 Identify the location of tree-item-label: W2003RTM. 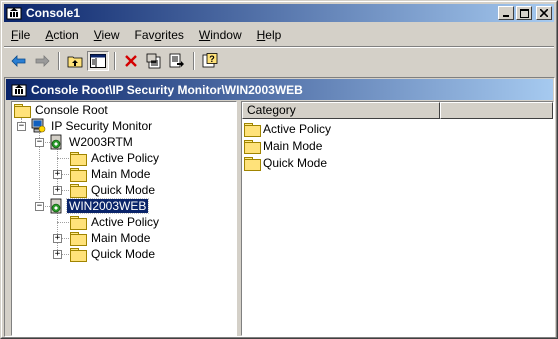
(101, 142).